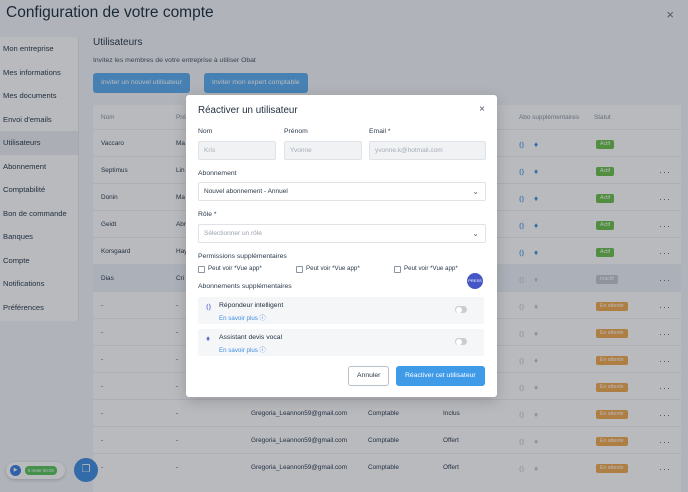 This screenshot has height=492, width=688. What do you see at coordinates (242, 256) in the screenshot?
I see `permissions-label: Permissions supplémentaires` at bounding box center [242, 256].